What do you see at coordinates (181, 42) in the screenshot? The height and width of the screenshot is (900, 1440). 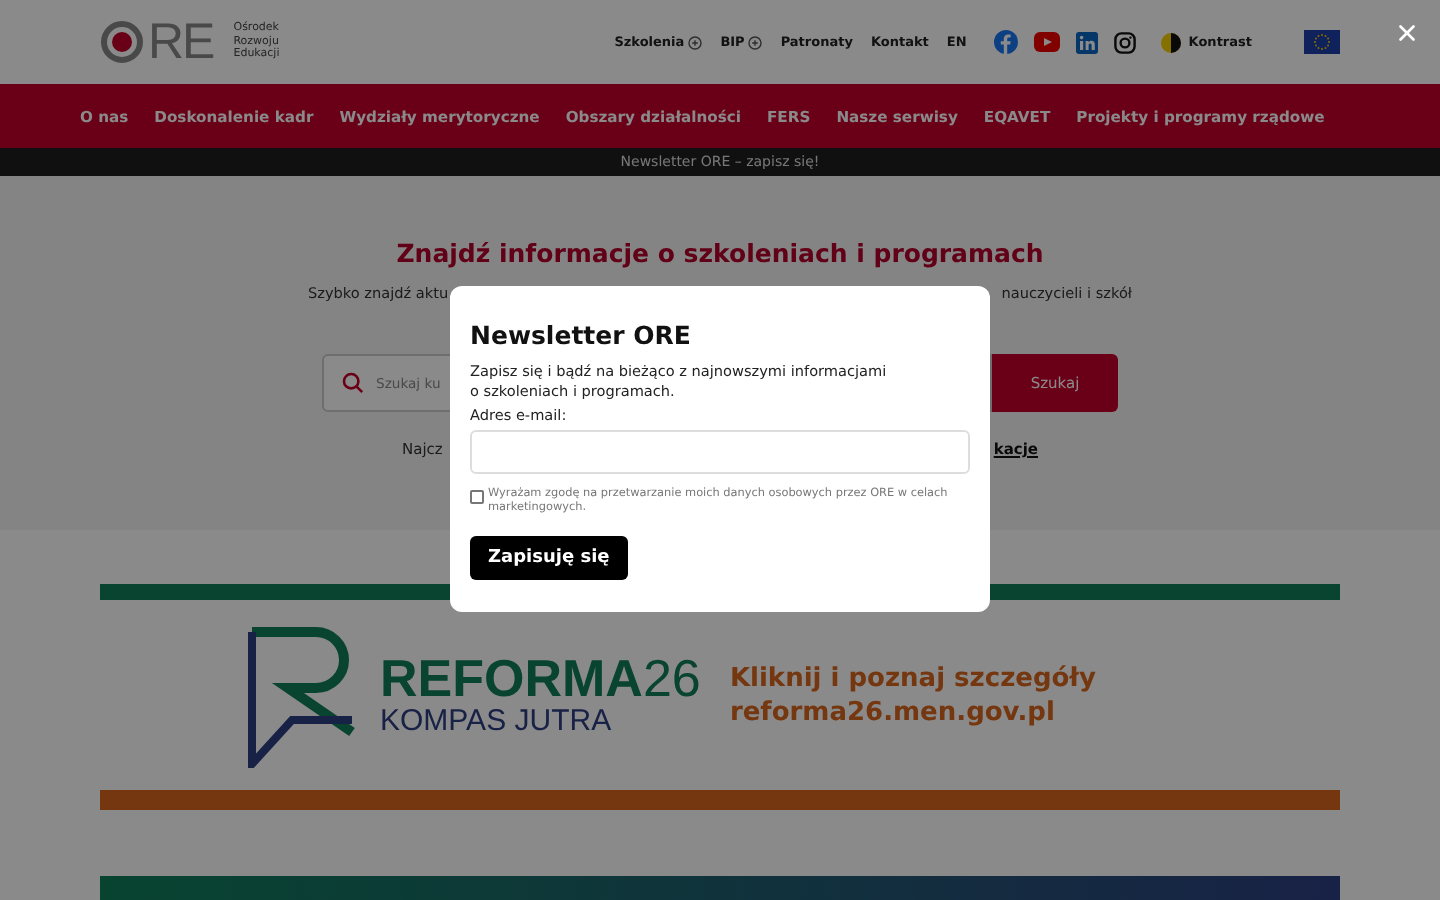 I see `logo-text: RE` at bounding box center [181, 42].